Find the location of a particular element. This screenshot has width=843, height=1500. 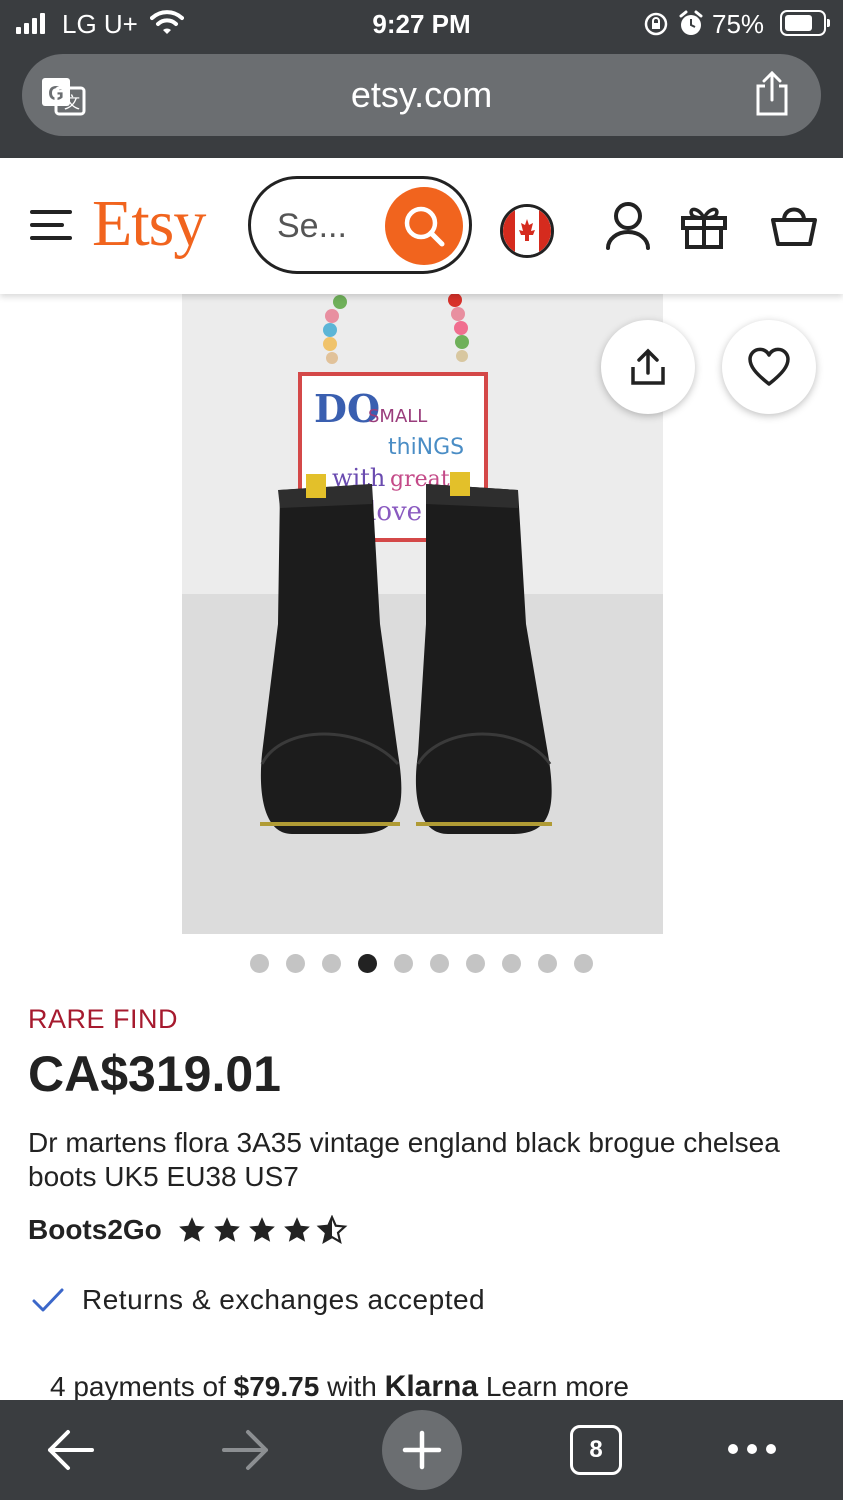

battery-icon is located at coordinates (805, 23).